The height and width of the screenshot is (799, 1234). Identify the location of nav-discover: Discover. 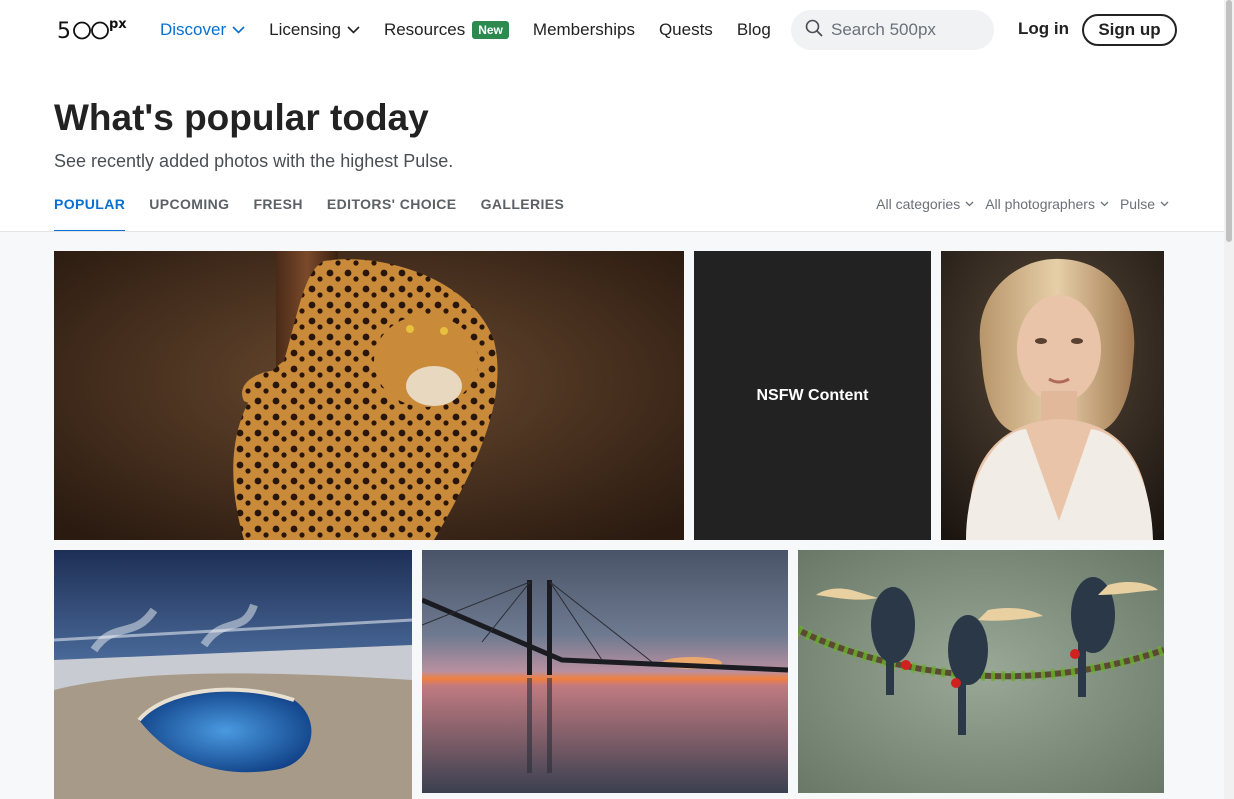
(202, 30).